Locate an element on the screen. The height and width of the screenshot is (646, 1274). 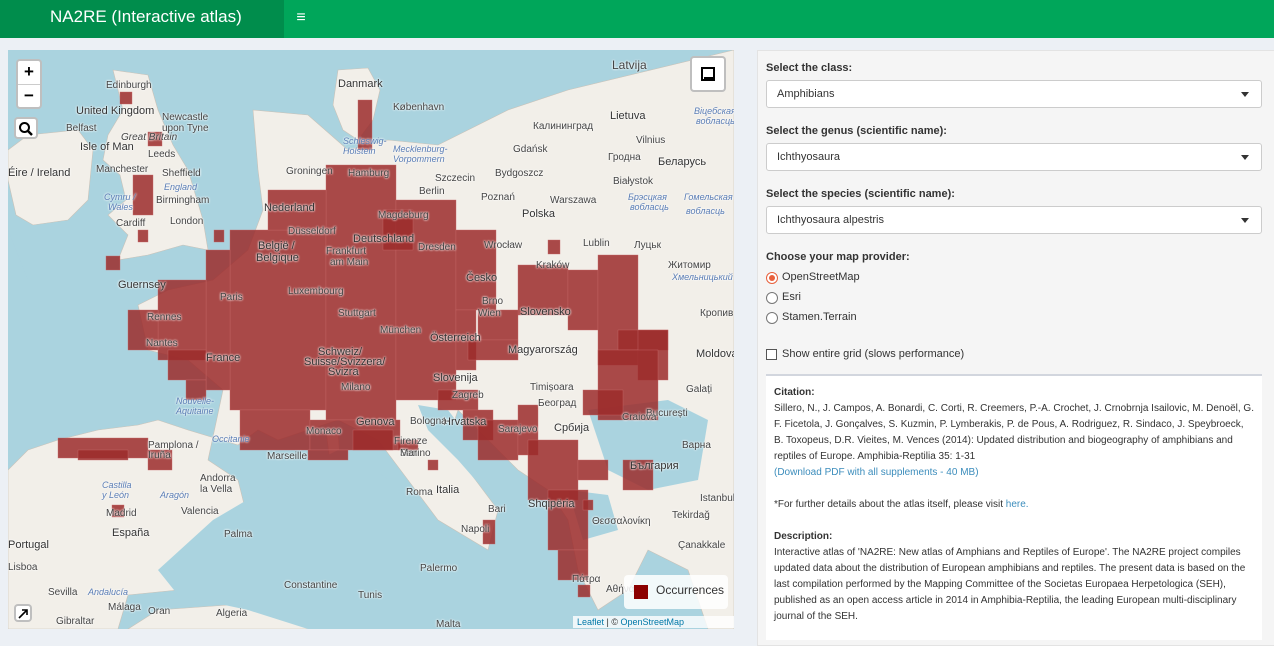
top-navbar: NA2RE (Interactive atlas) ≡ is located at coordinates (637, 19).